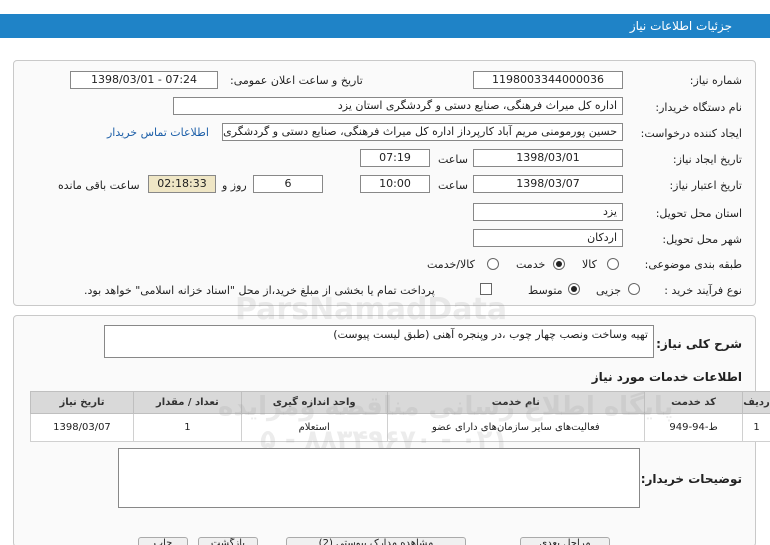 The image size is (770, 545). Describe the element at coordinates (613, 264) in the screenshot. I see `category-radio-goods` at that location.